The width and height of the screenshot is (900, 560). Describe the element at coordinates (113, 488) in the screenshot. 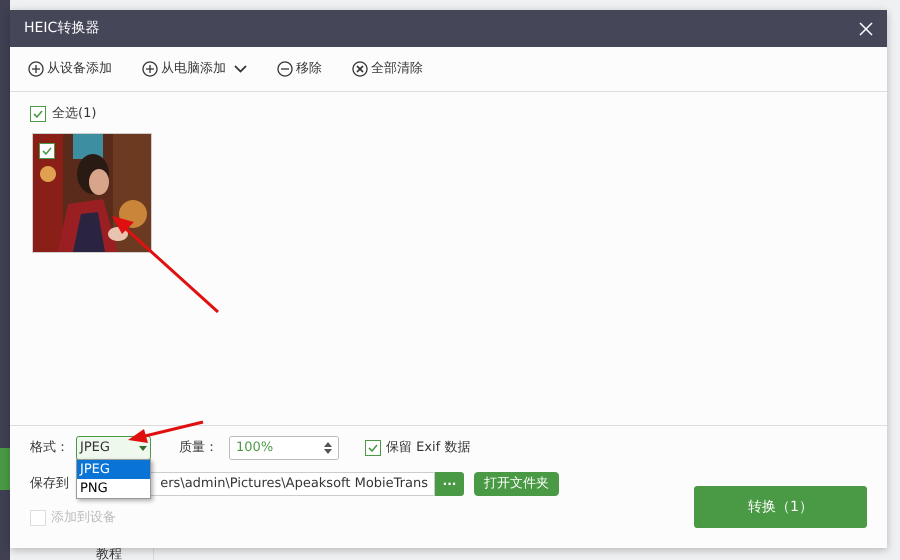

I see `format-option: PNG` at that location.